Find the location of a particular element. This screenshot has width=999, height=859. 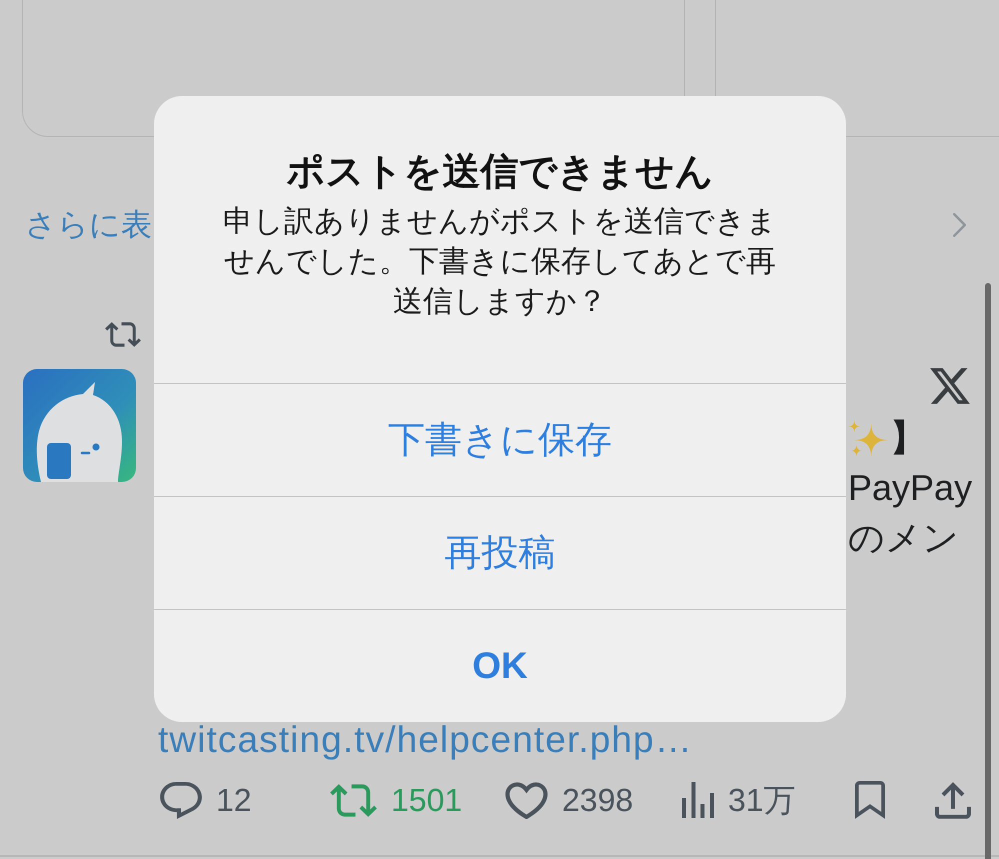

post-text: 】 is located at coordinates (908, 438).